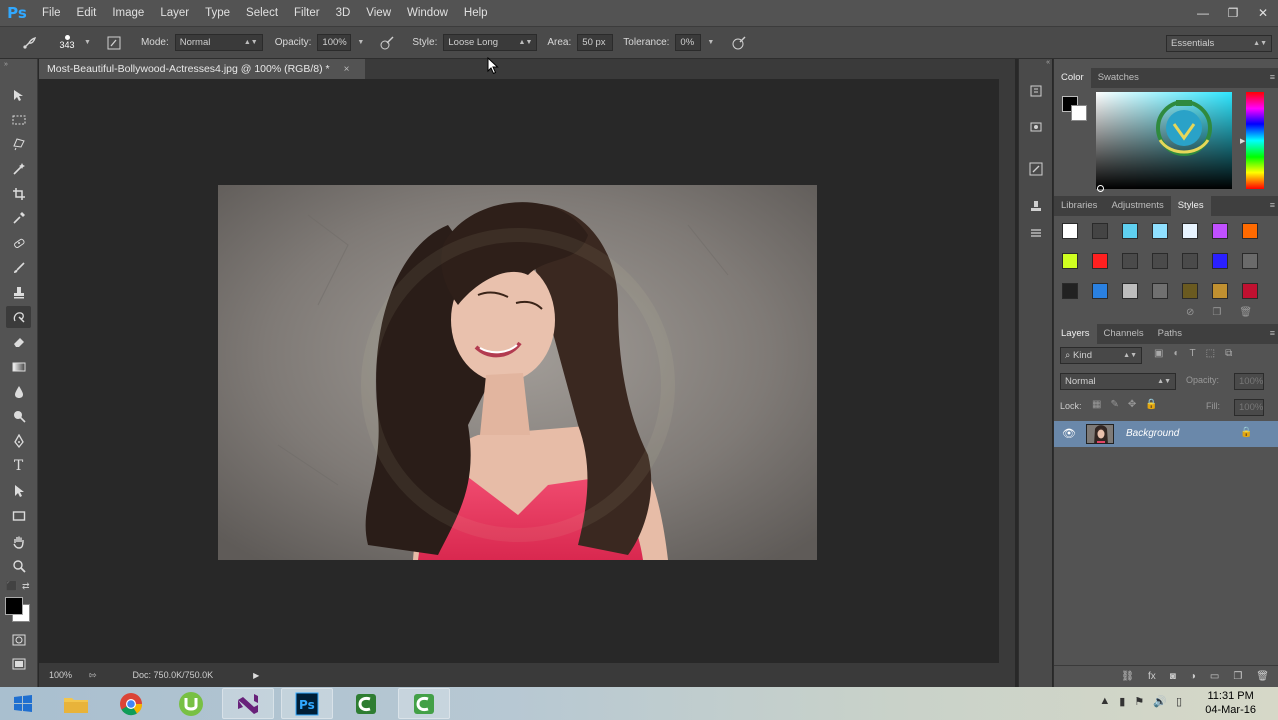 The image size is (1278, 720). I want to click on default-colors-icon: ⬛, so click(11, 586).